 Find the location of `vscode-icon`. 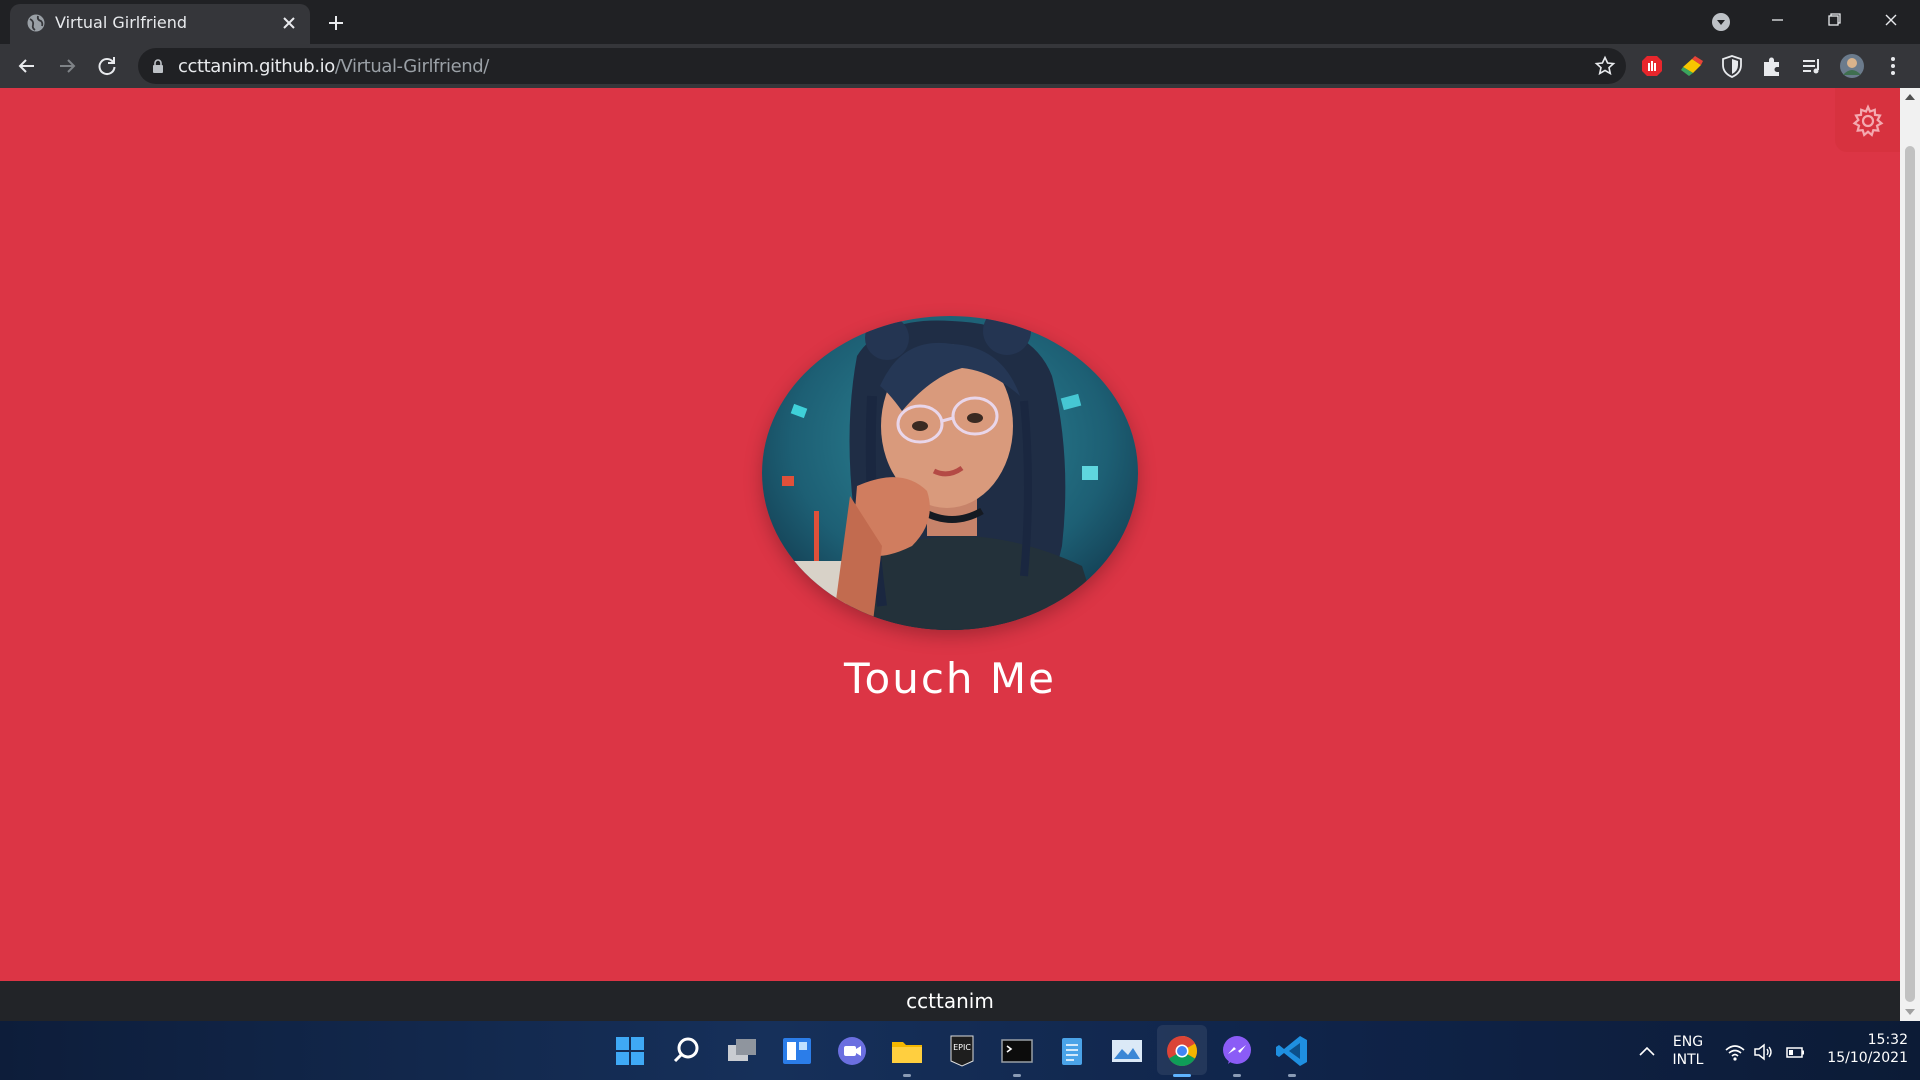

vscode-icon is located at coordinates (1292, 1051).